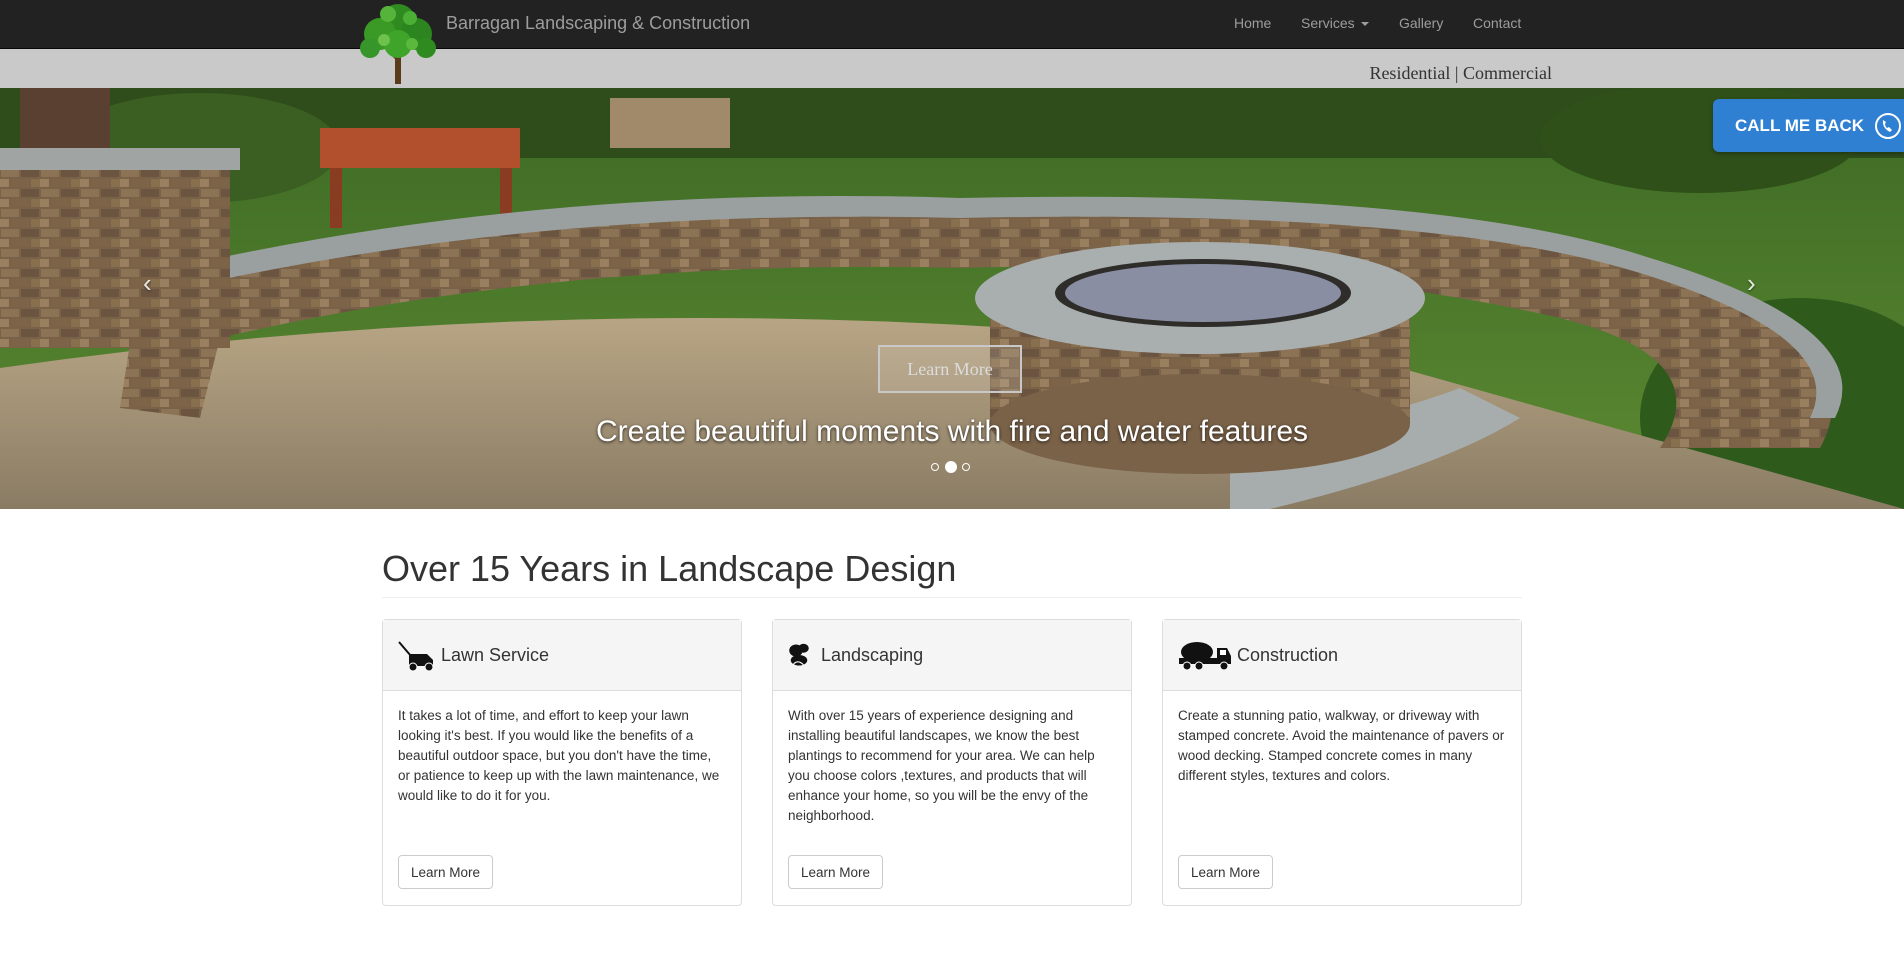  Describe the element at coordinates (562, 655) in the screenshot. I see `panel-heading: Lawn Service` at that location.